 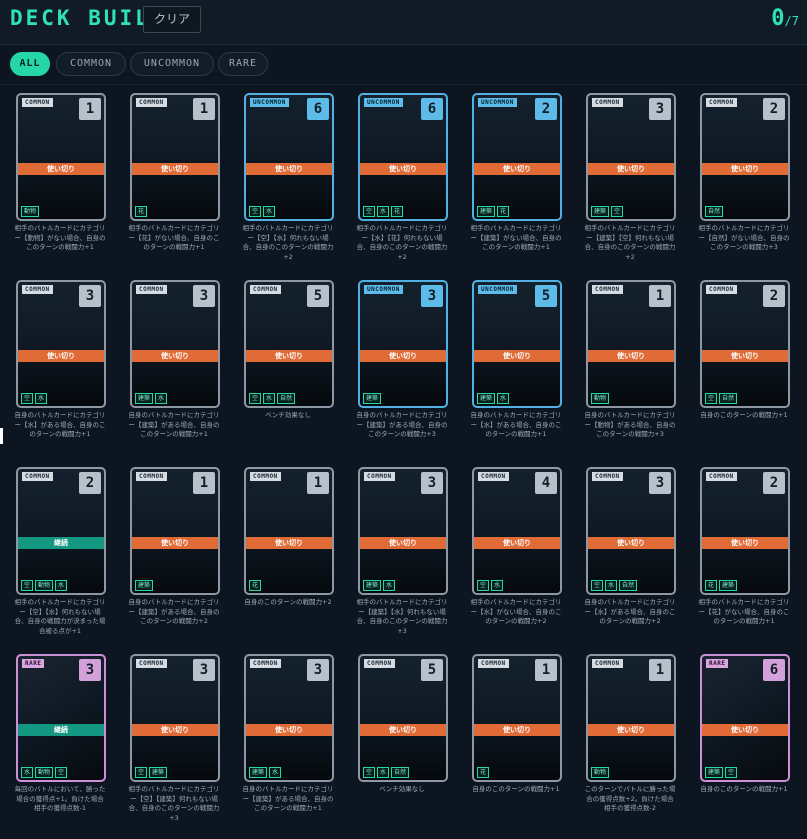 What do you see at coordinates (517, 344) in the screenshot?
I see `card: UNCOMMON 5 使い切り 建築水` at bounding box center [517, 344].